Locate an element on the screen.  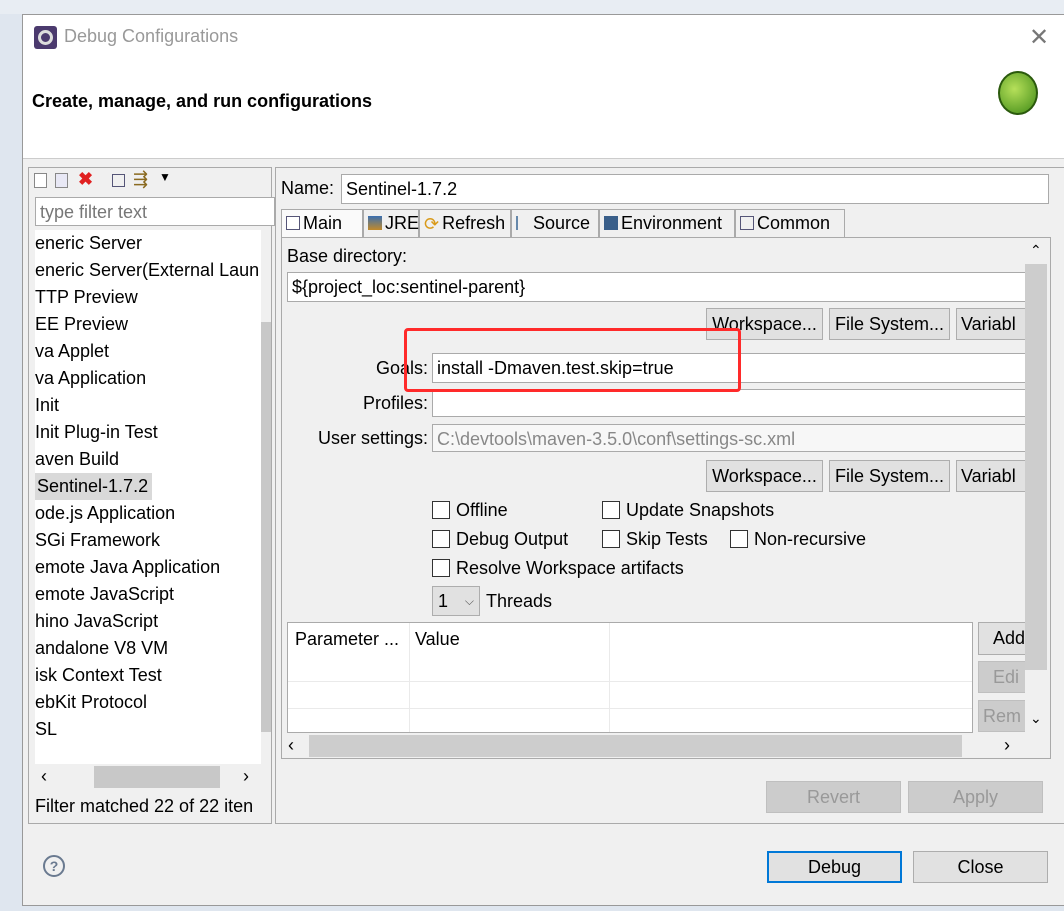
tree-item: va Applet is located at coordinates (72, 351).